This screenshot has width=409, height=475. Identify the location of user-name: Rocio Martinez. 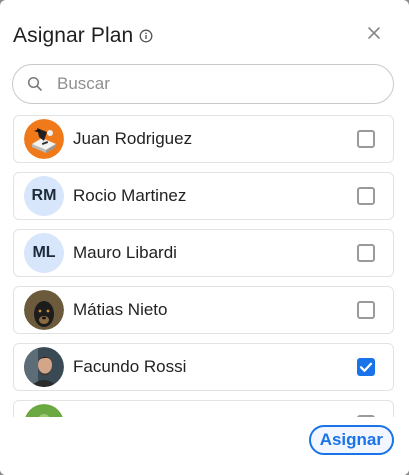
(130, 195).